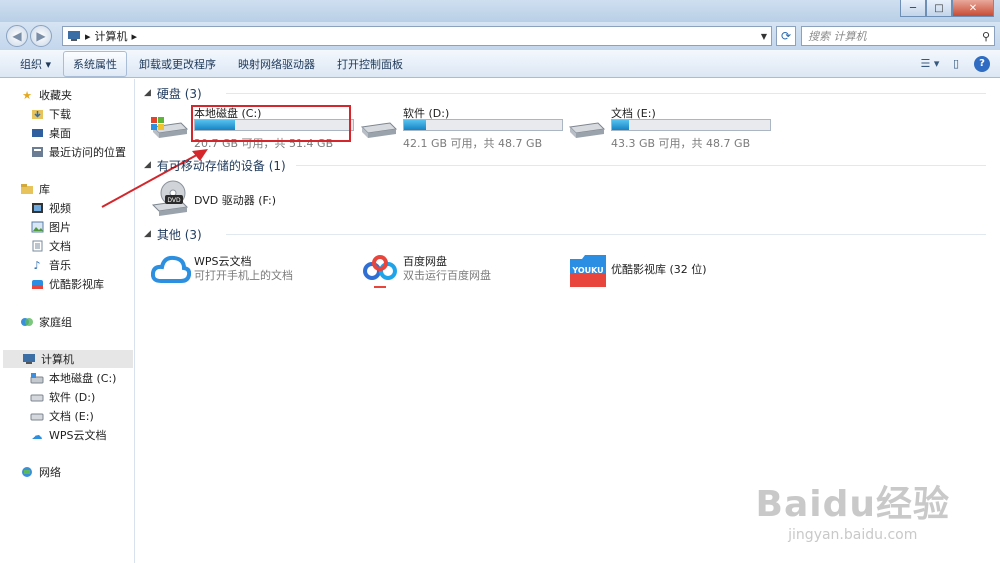 Image resolution: width=1000 pixels, height=563 pixels. Describe the element at coordinates (500, 11) in the screenshot. I see `title-bar: ─ □ ✕` at that location.